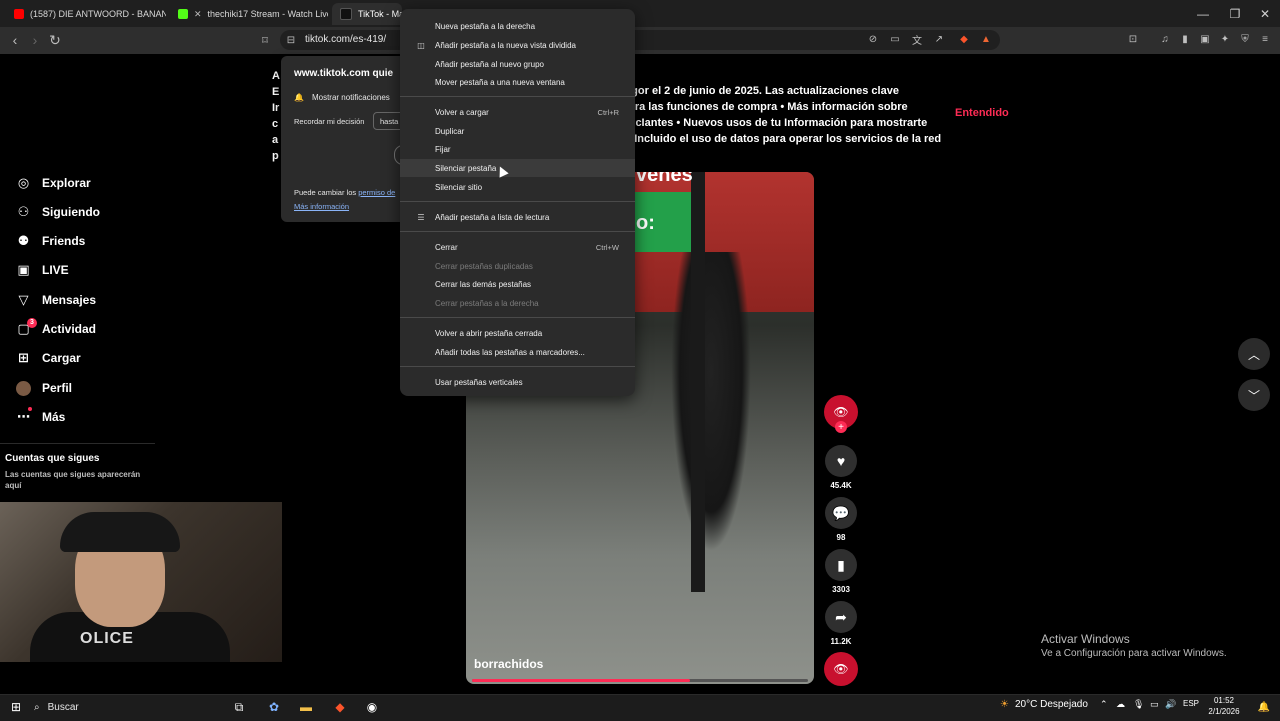 The image size is (1280, 721). I want to click on menu-item-new-tab-right: Nueva pestaña a la derecha, so click(517, 26).